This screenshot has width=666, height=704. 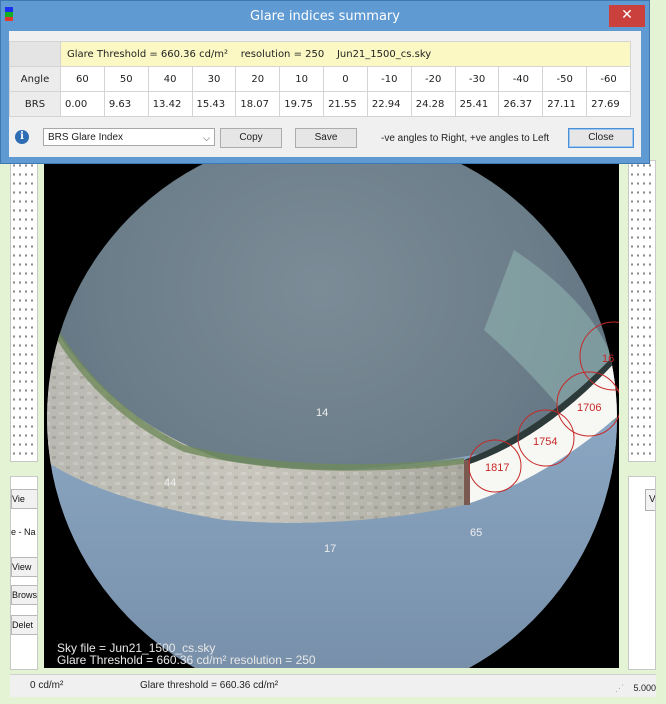 I want to click on copy-button: Copy, so click(x=251, y=138).